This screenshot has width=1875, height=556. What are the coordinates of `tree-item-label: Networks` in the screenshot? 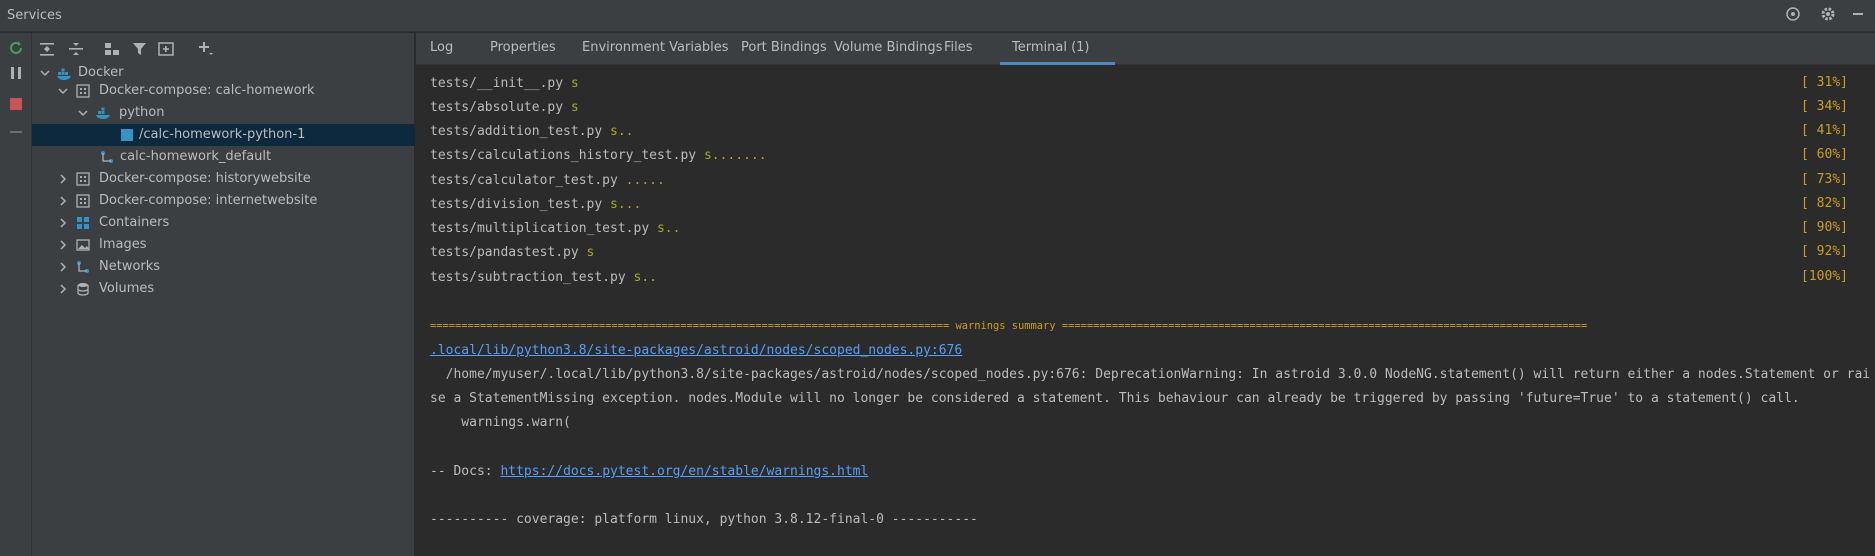 It's located at (130, 266).